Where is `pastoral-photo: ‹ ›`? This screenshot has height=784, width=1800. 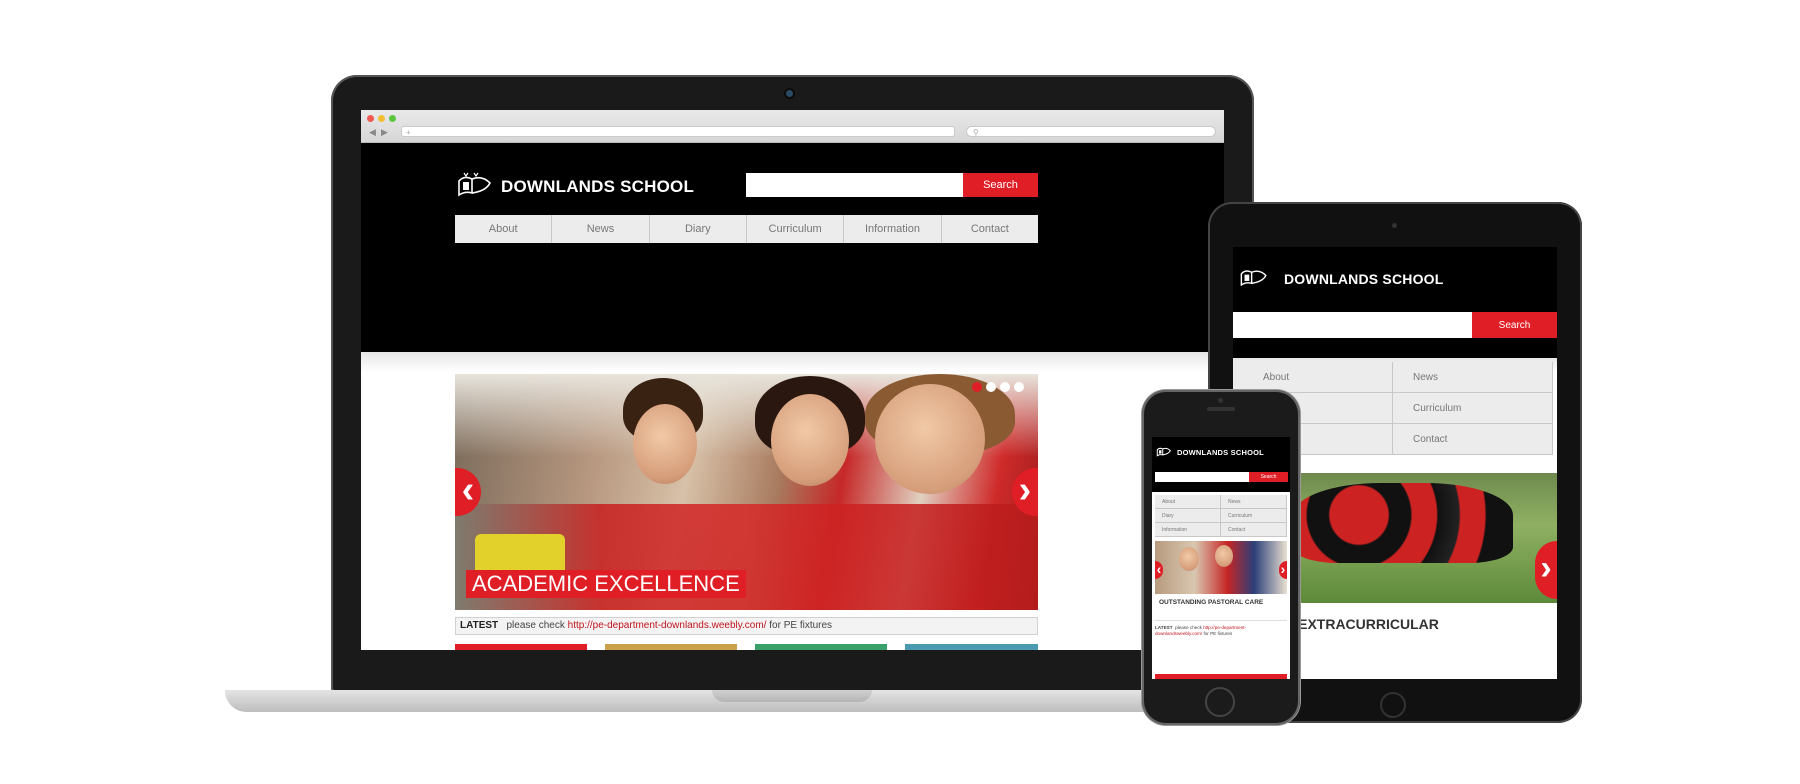 pastoral-photo: ‹ › is located at coordinates (1221, 567).